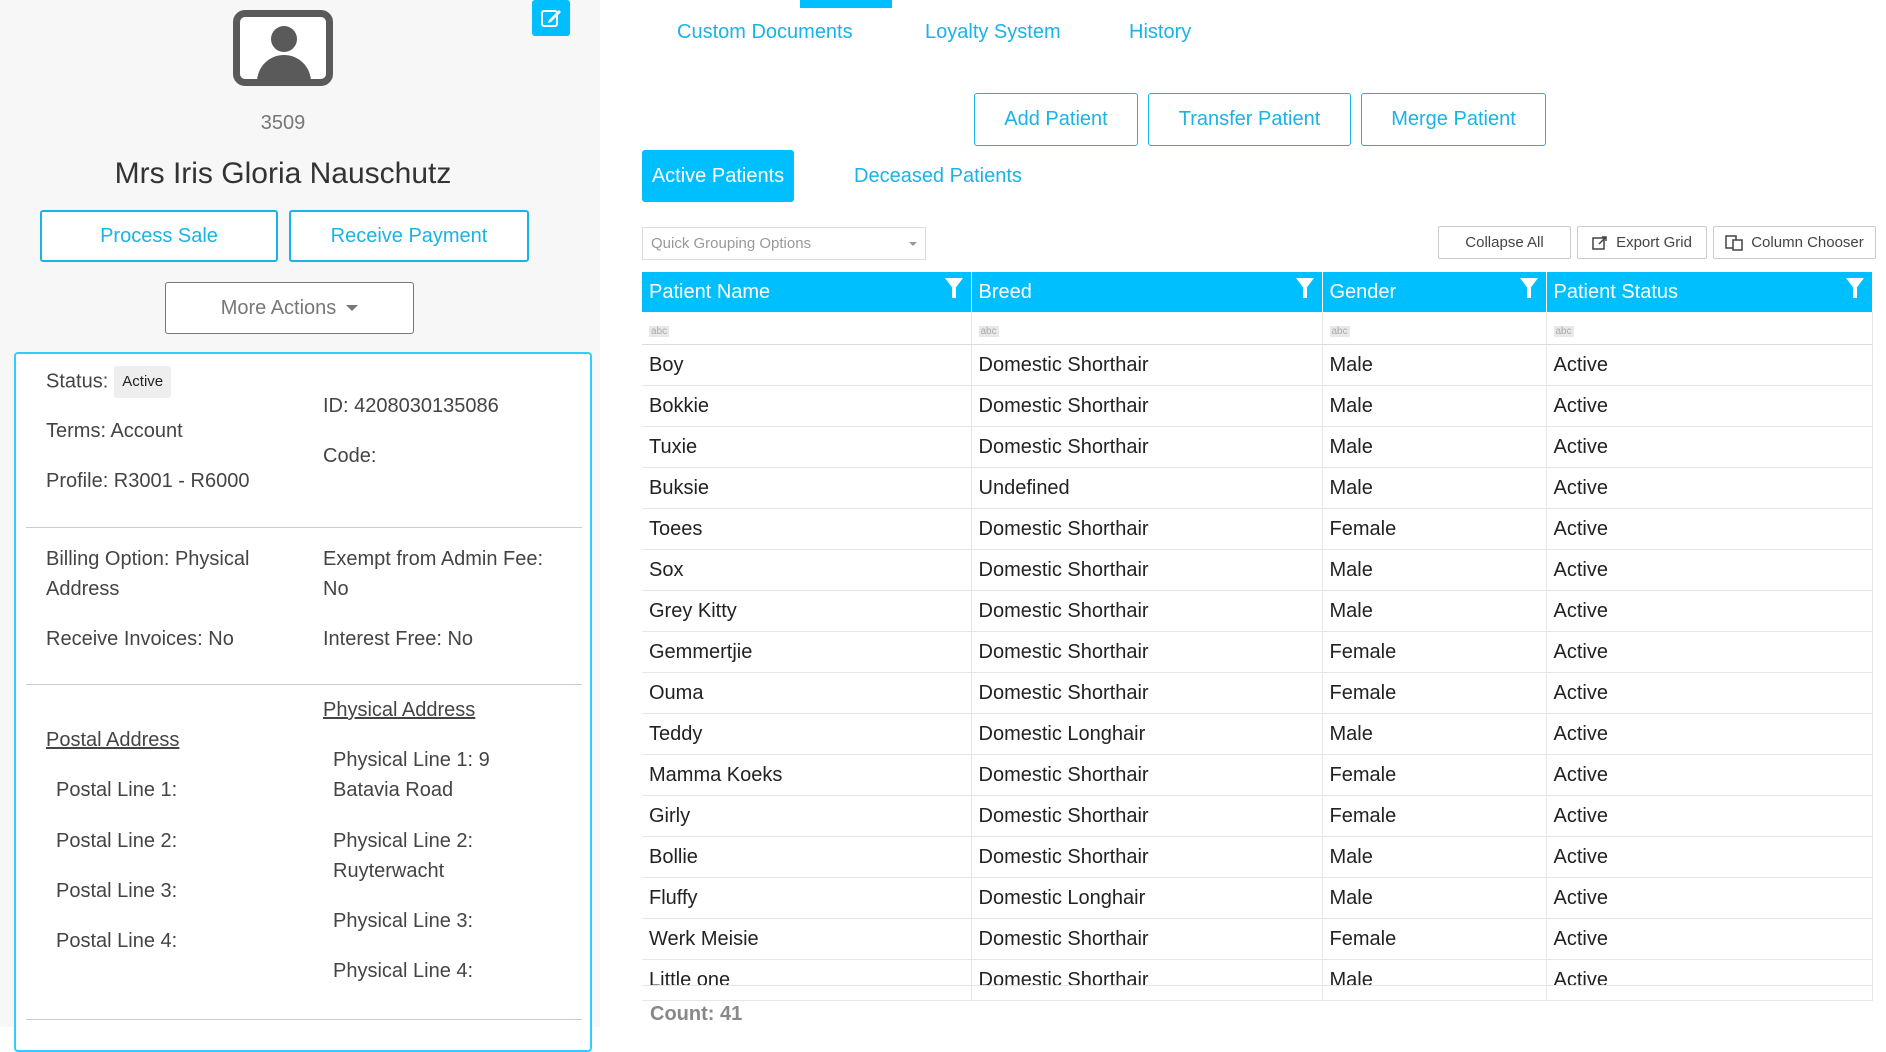 Image resolution: width=1886 pixels, height=1052 pixels. Describe the element at coordinates (399, 710) in the screenshot. I see `physical-address-heading: Physical Address` at that location.